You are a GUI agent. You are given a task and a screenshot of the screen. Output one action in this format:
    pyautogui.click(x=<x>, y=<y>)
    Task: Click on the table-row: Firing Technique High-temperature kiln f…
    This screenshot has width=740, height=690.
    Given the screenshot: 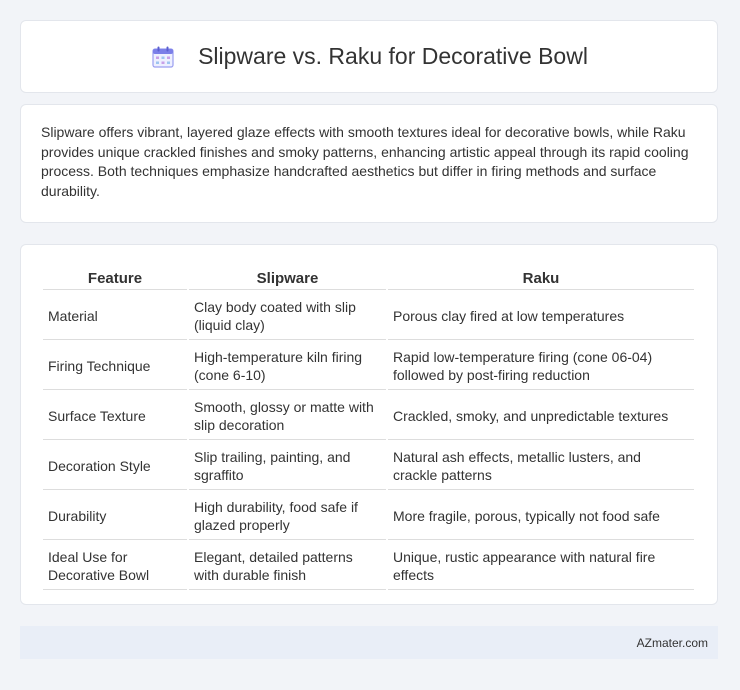 What is the action you would take?
    pyautogui.click(x=368, y=366)
    